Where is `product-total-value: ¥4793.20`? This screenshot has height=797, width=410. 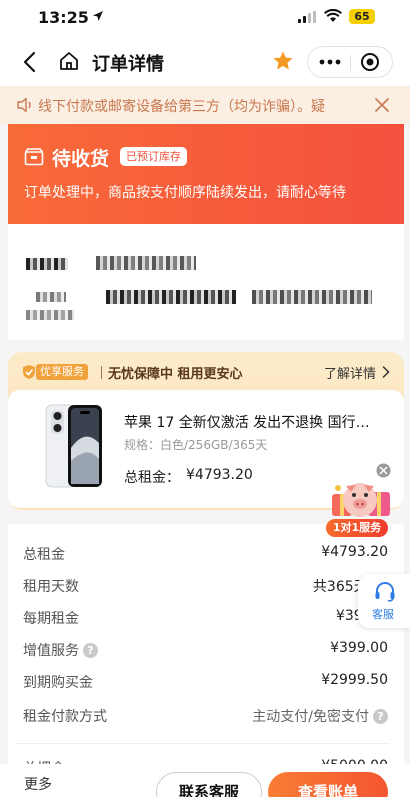
product-total-value: ¥4793.20 is located at coordinates (219, 475).